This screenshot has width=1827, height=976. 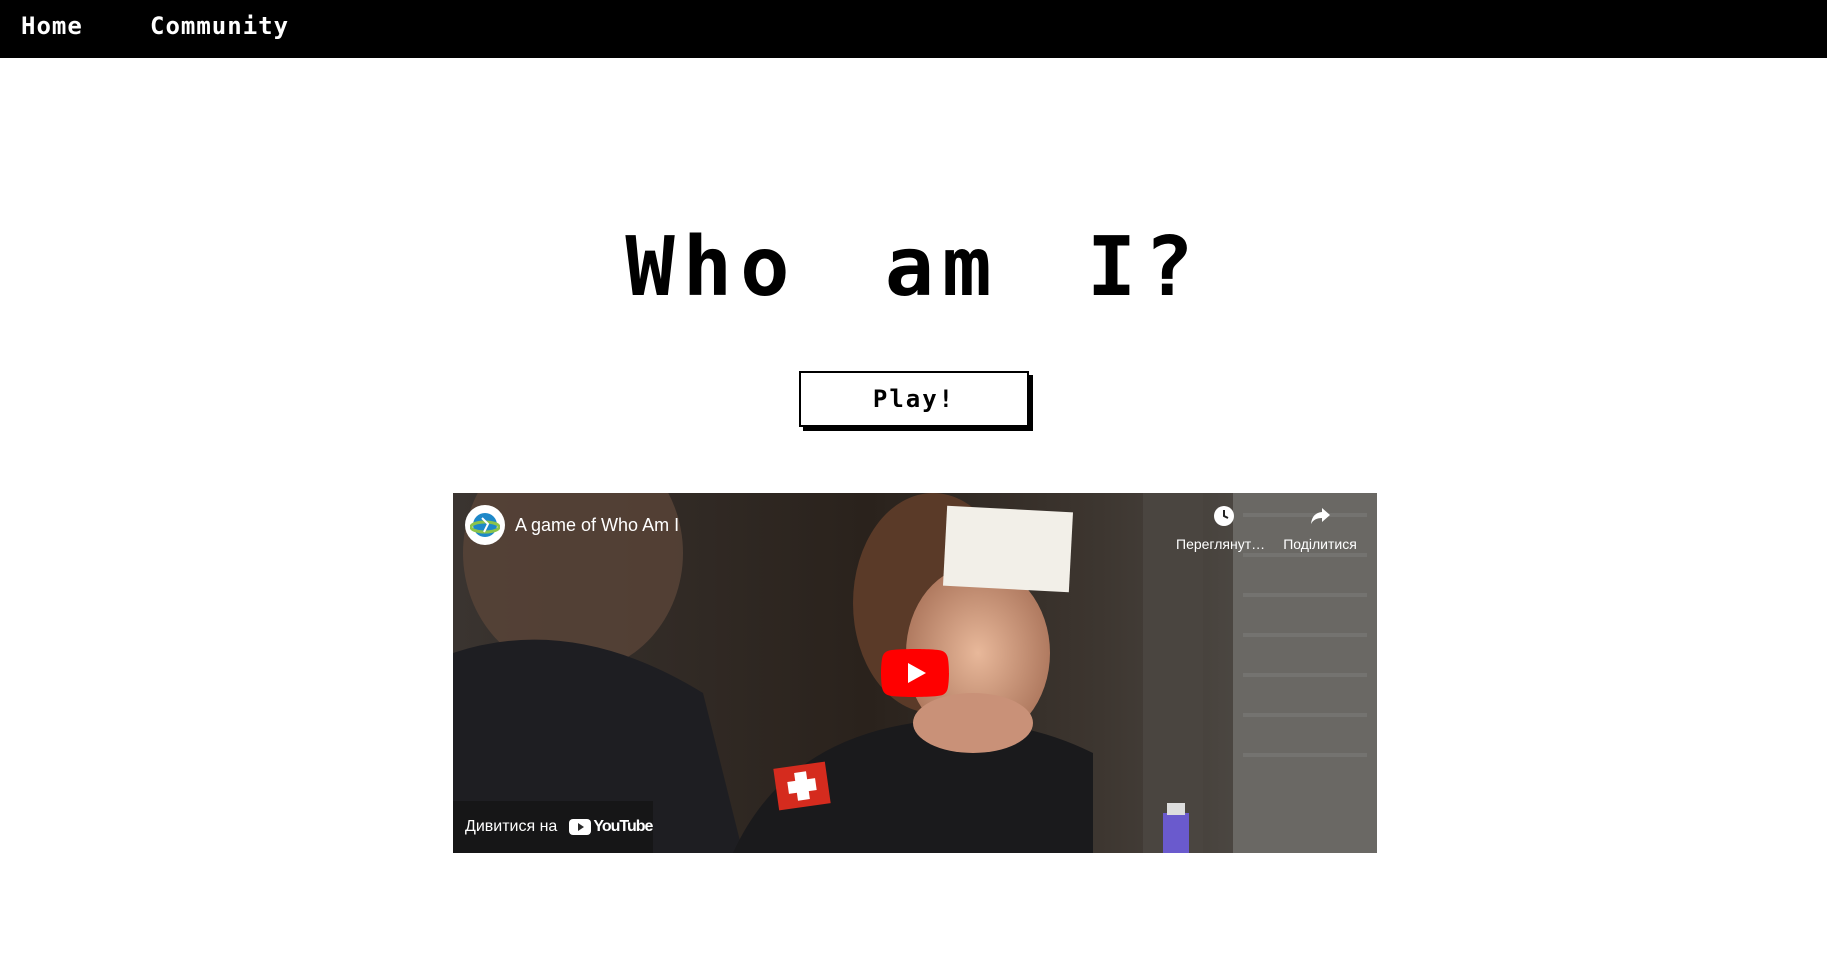 I want to click on clock-icon, so click(x=1224, y=516).